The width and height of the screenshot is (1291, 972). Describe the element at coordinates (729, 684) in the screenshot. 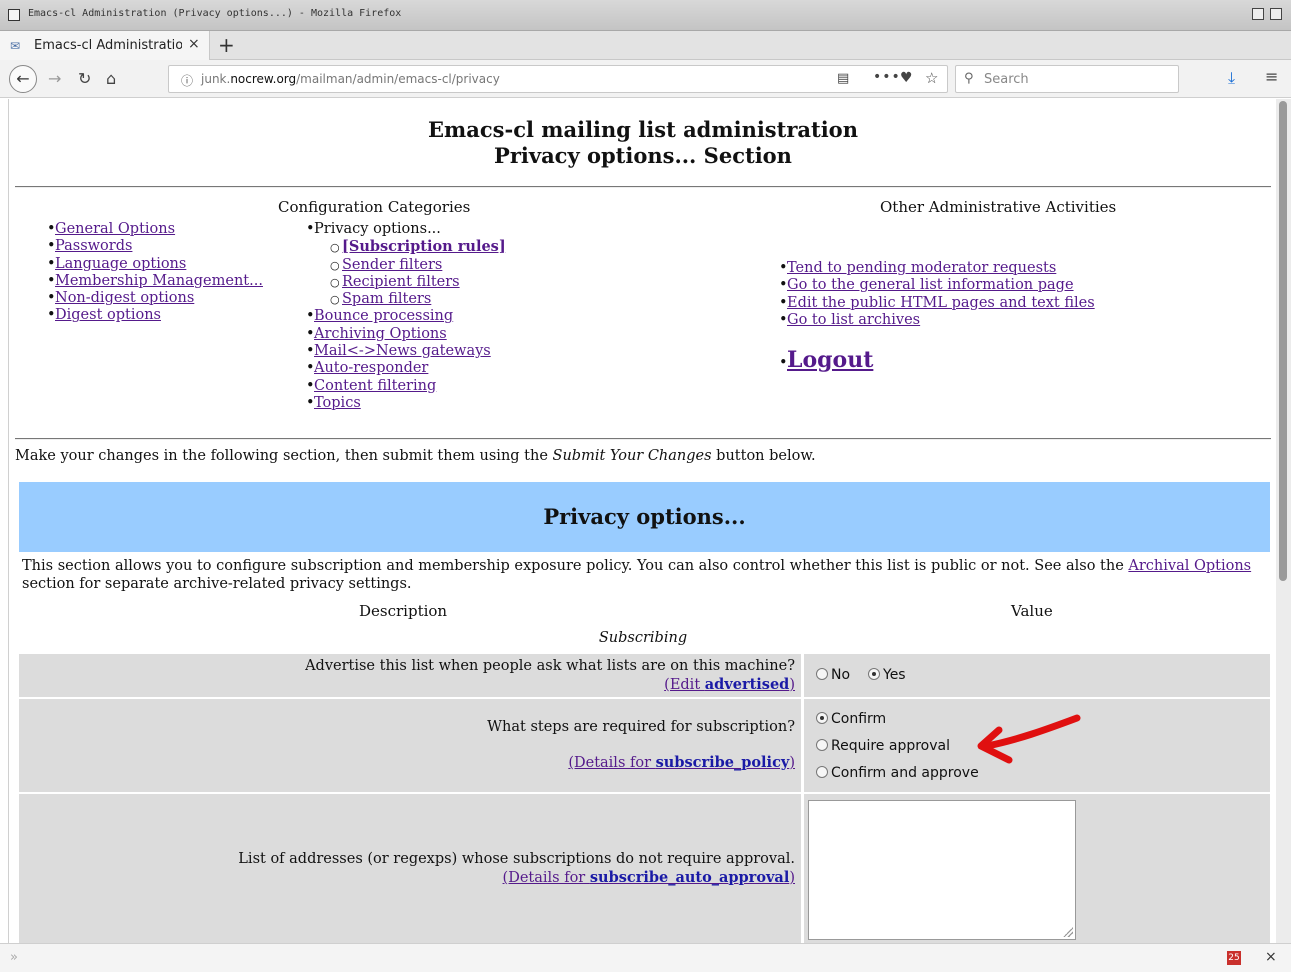

I see `edit-advertised-link: (Edit advertised)` at that location.